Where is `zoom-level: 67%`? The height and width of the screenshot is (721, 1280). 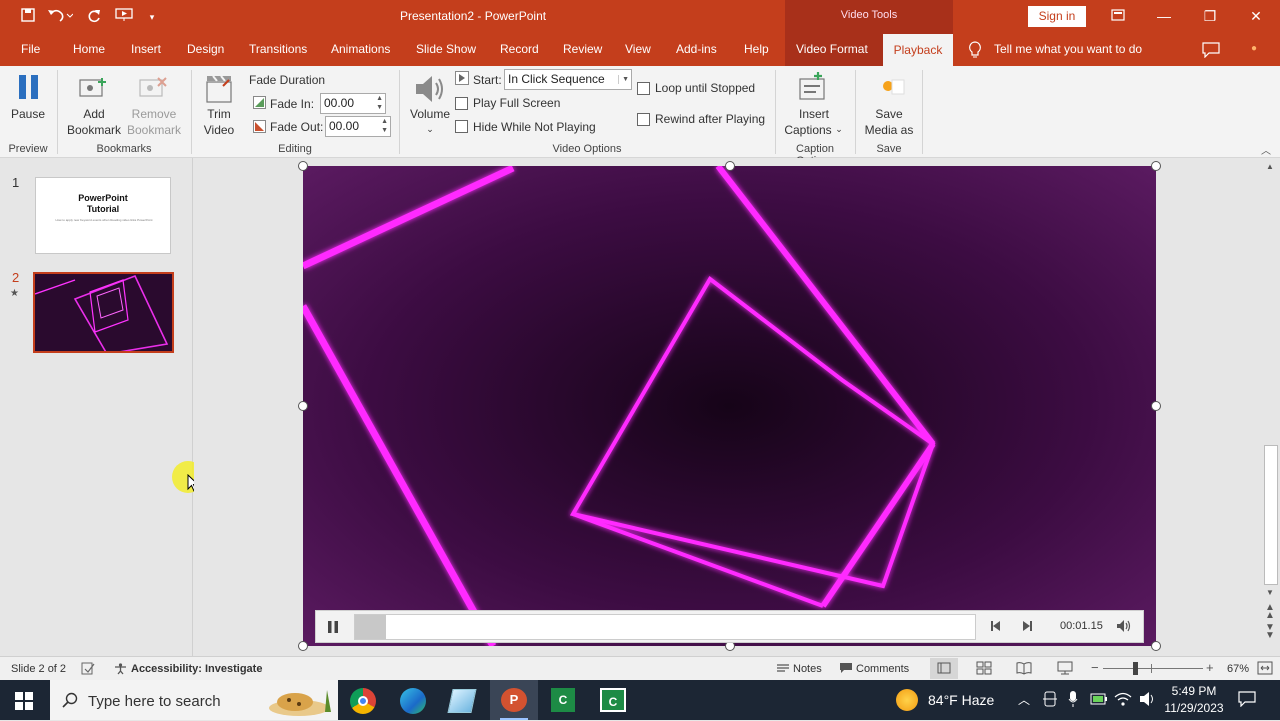 zoom-level: 67% is located at coordinates (1238, 669).